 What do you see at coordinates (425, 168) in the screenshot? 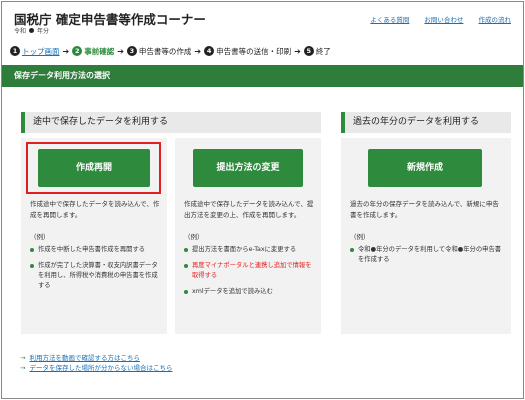
I see `new-create-button: 新規作成` at bounding box center [425, 168].